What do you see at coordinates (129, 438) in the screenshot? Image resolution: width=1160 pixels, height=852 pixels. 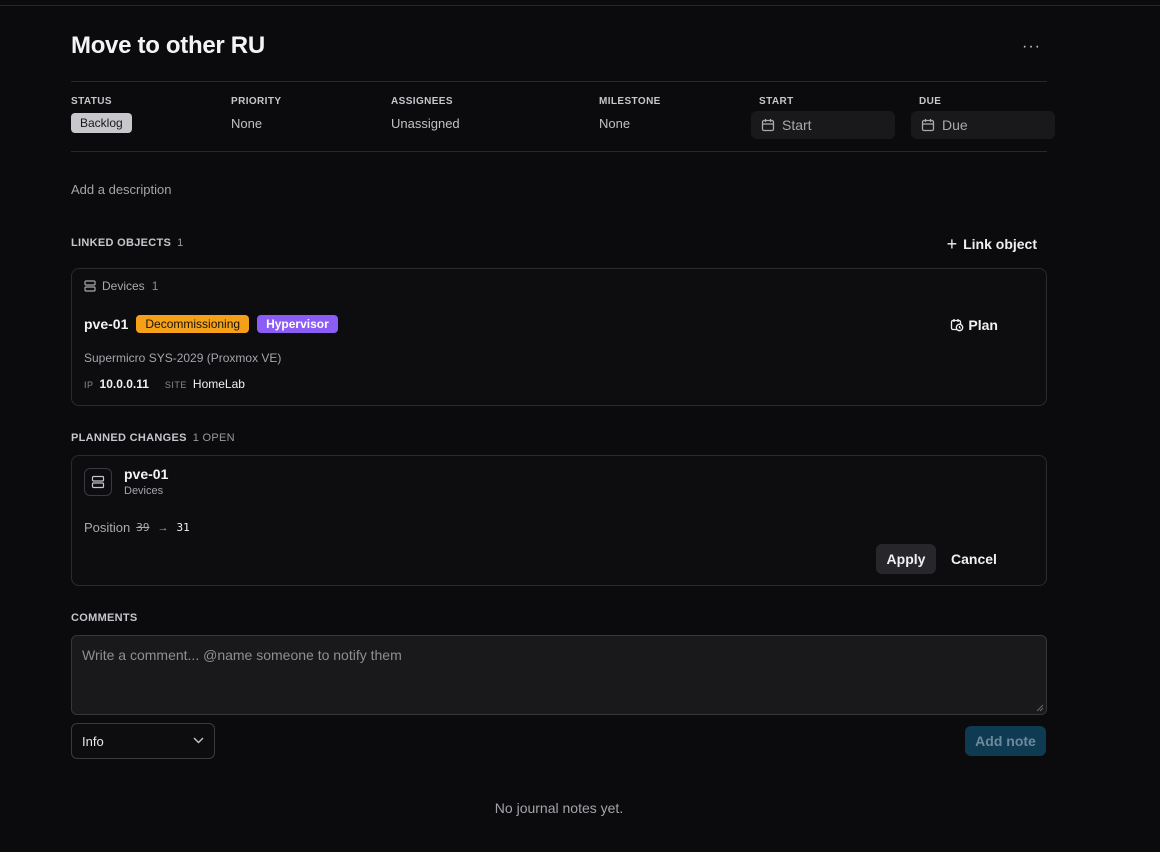 I see `planned-changes-title: PLANNED CHANGES` at bounding box center [129, 438].